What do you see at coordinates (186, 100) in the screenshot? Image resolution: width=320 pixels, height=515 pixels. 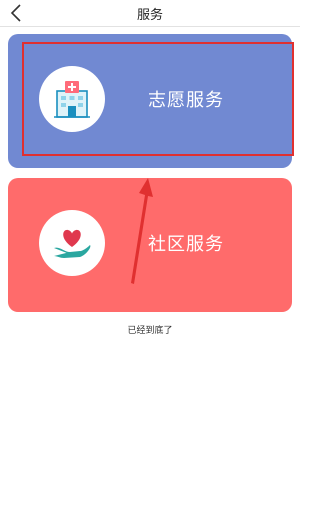 I see `volunteer-service-label: 志愿服务` at bounding box center [186, 100].